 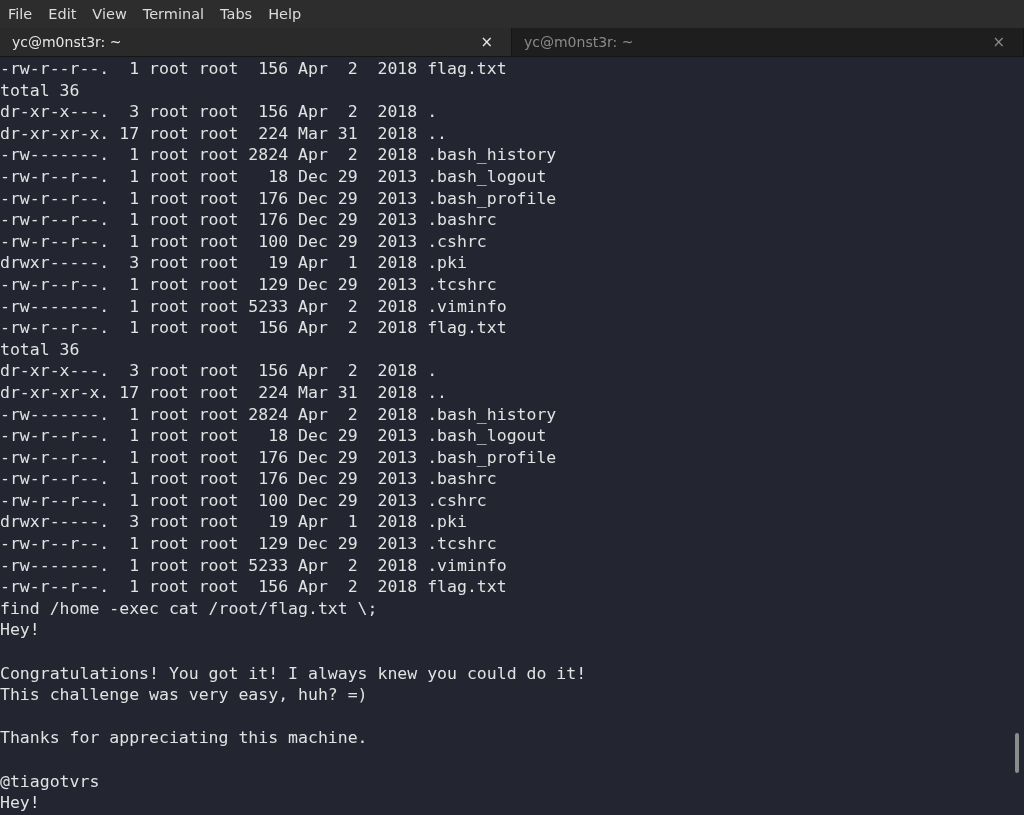 I want to click on terminal-line: This challenge was very easy, huh? =), so click(x=184, y=695).